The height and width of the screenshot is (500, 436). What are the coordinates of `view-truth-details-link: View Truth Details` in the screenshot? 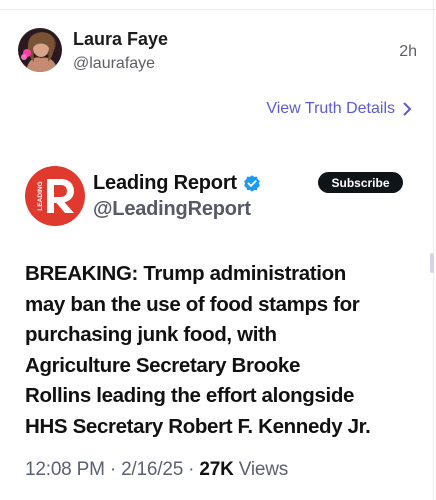 It's located at (339, 109).